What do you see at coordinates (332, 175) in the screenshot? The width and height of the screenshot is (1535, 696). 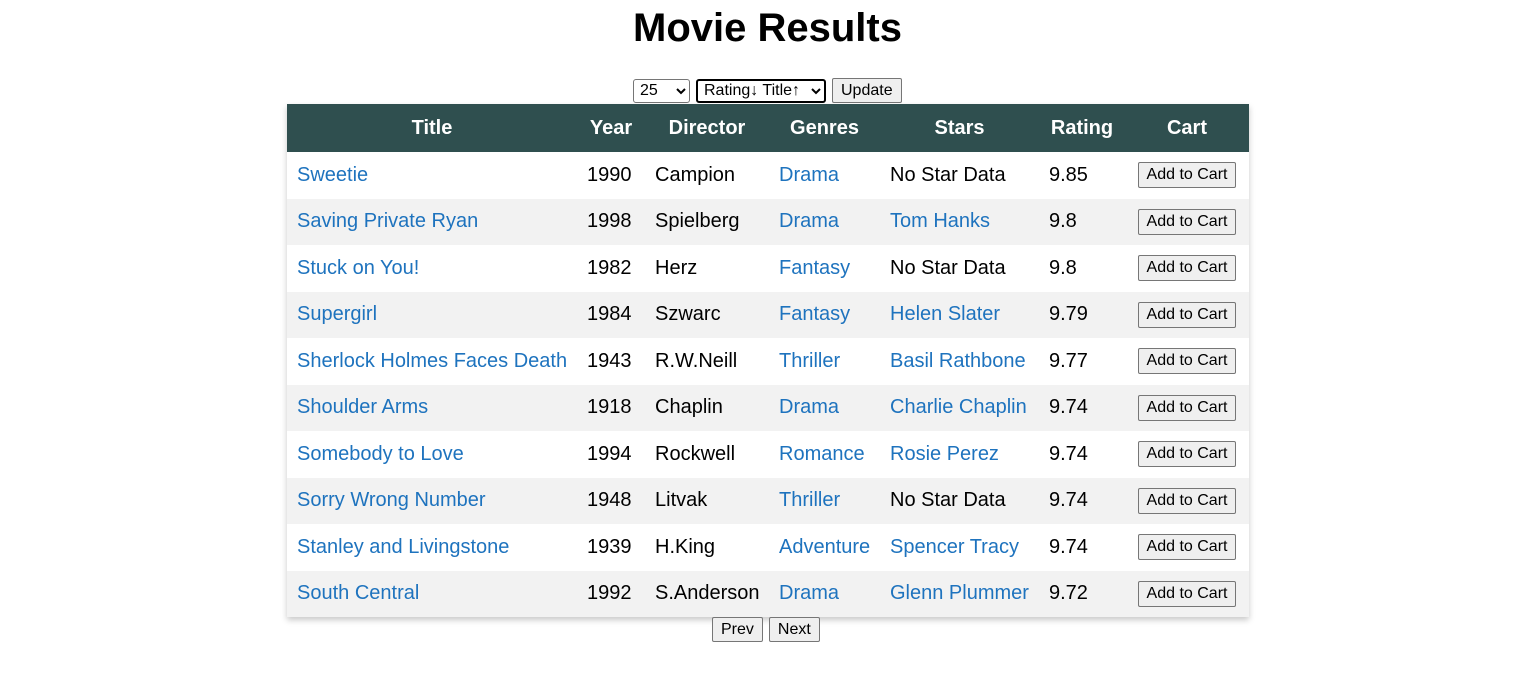 I see `movie-title-link: Sweetie` at bounding box center [332, 175].